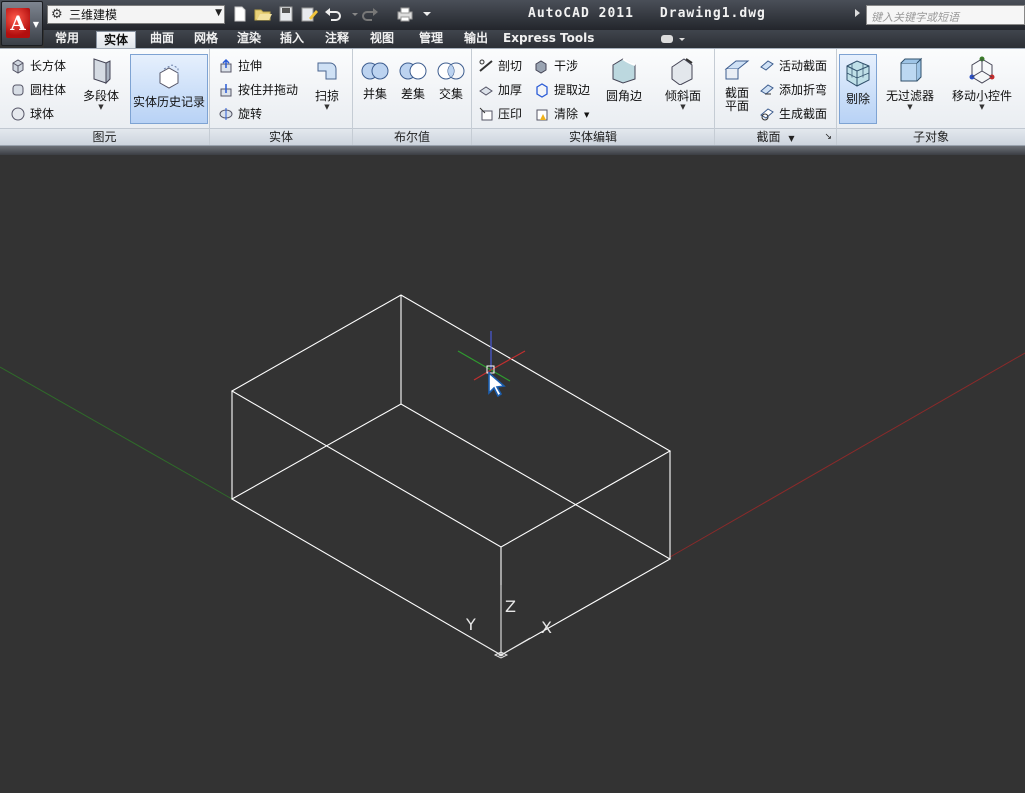 This screenshot has width=1025, height=793. Describe the element at coordinates (116, 433) in the screenshot. I see `y-axis-line` at that location.